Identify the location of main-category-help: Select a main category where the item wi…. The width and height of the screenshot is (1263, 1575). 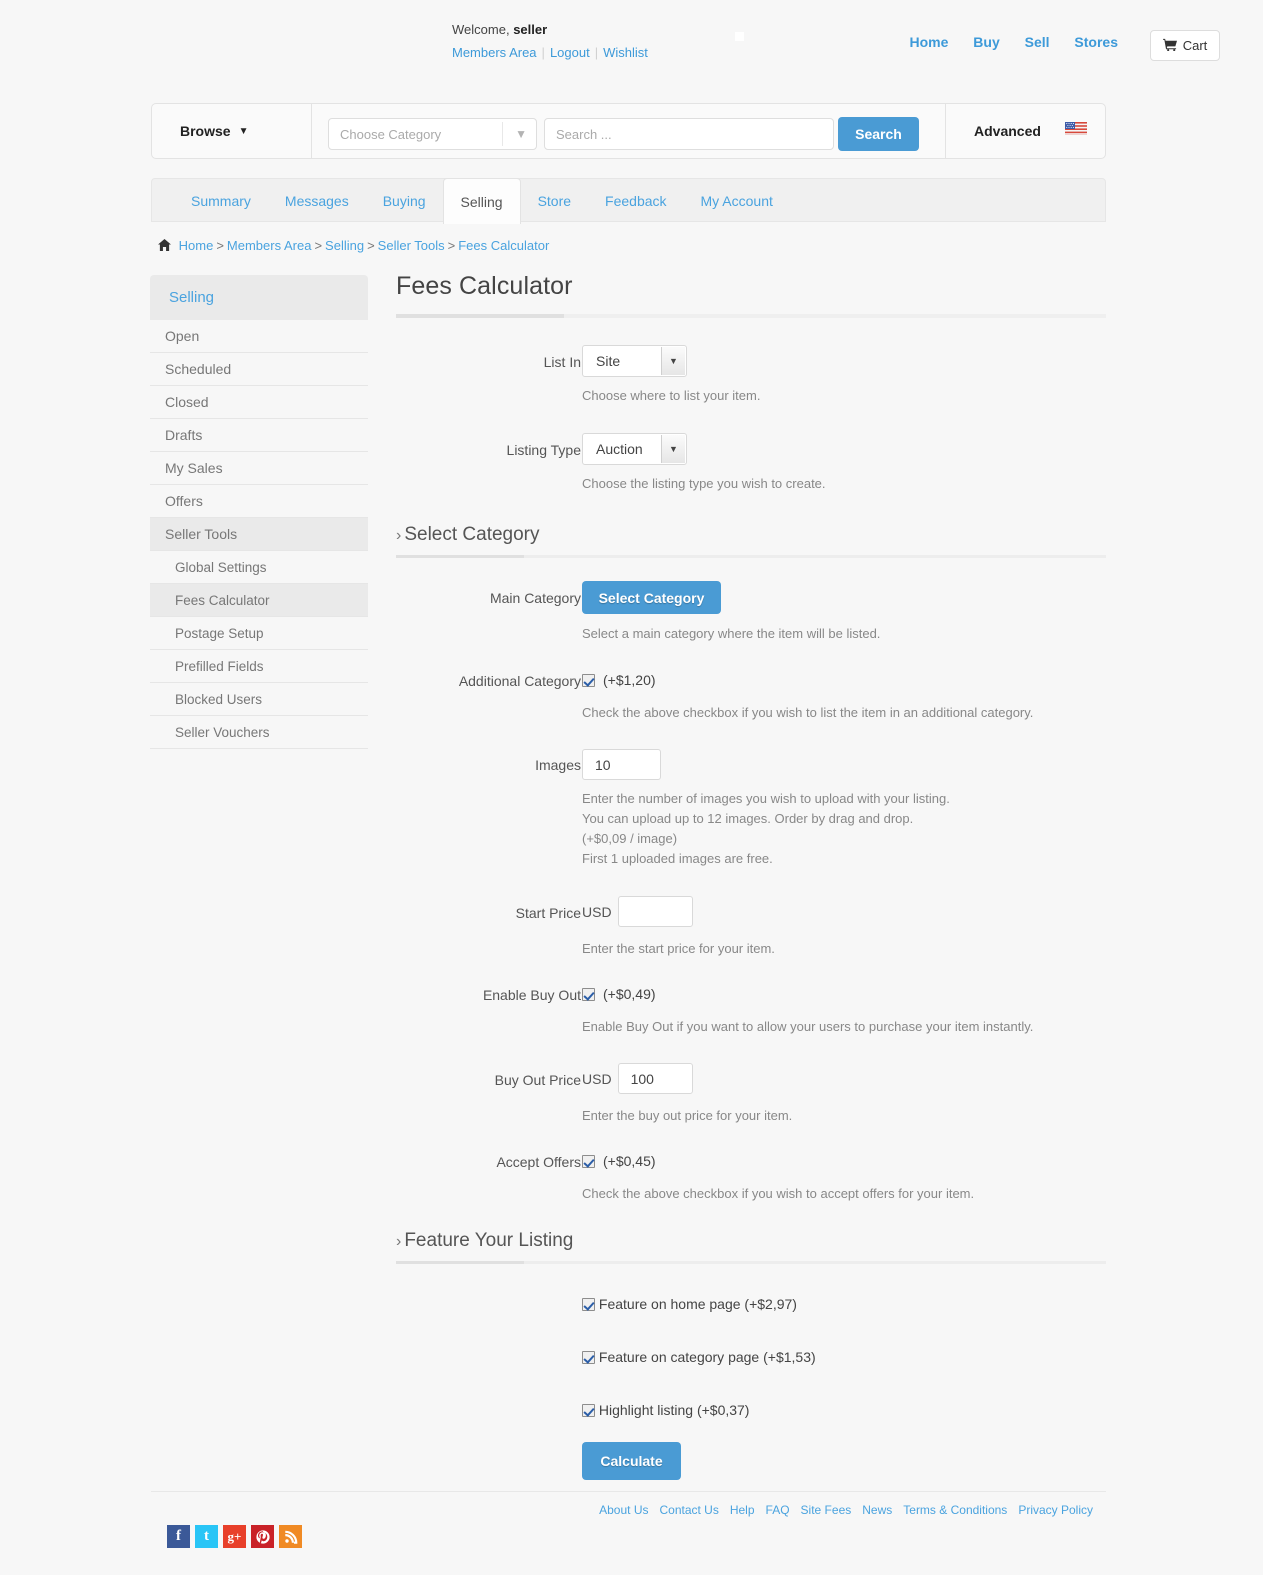
(731, 633).